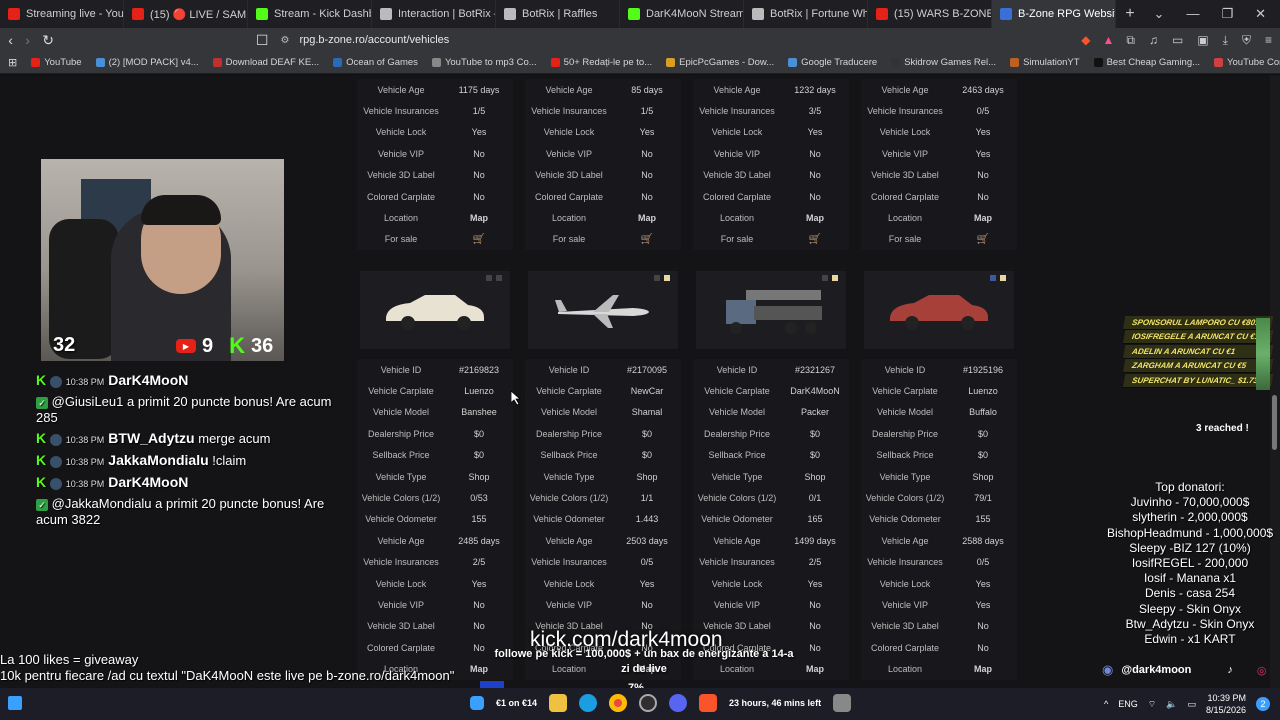 Image resolution: width=1280 pixels, height=720 pixels. Describe the element at coordinates (284, 40) in the screenshot. I see `site-info-icon: ⚙` at that location.